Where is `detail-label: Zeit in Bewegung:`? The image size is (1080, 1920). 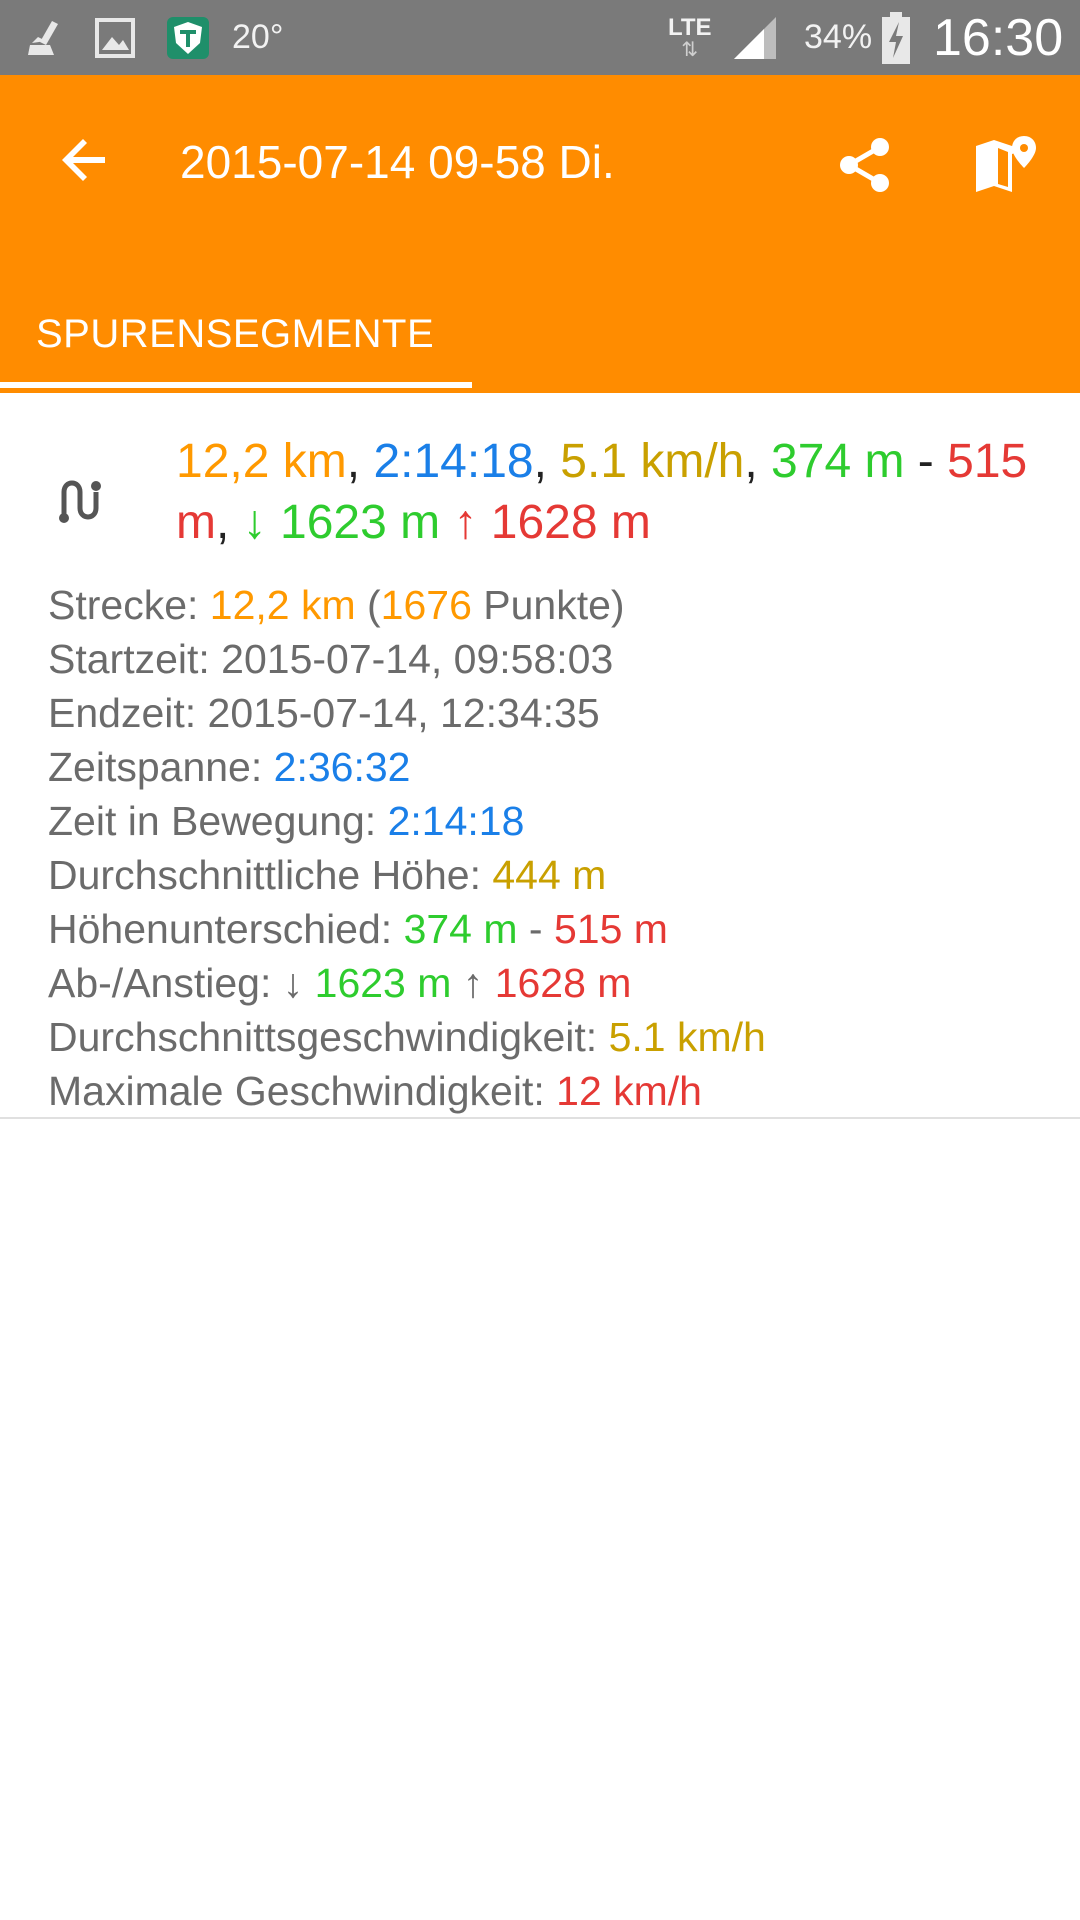
detail-label: Zeit in Bewegung: is located at coordinates (218, 821).